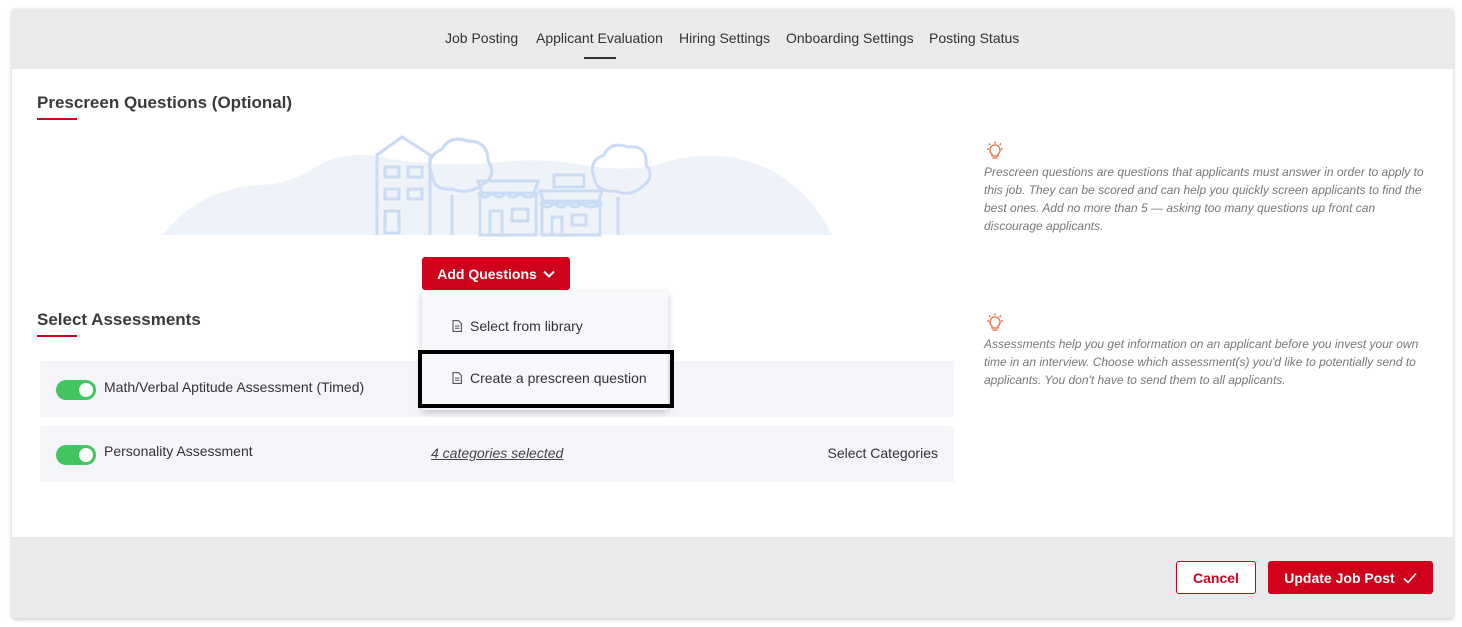 The height and width of the screenshot is (627, 1462). Describe the element at coordinates (481, 38) in the screenshot. I see `tab-job-posting: Job Posting` at that location.